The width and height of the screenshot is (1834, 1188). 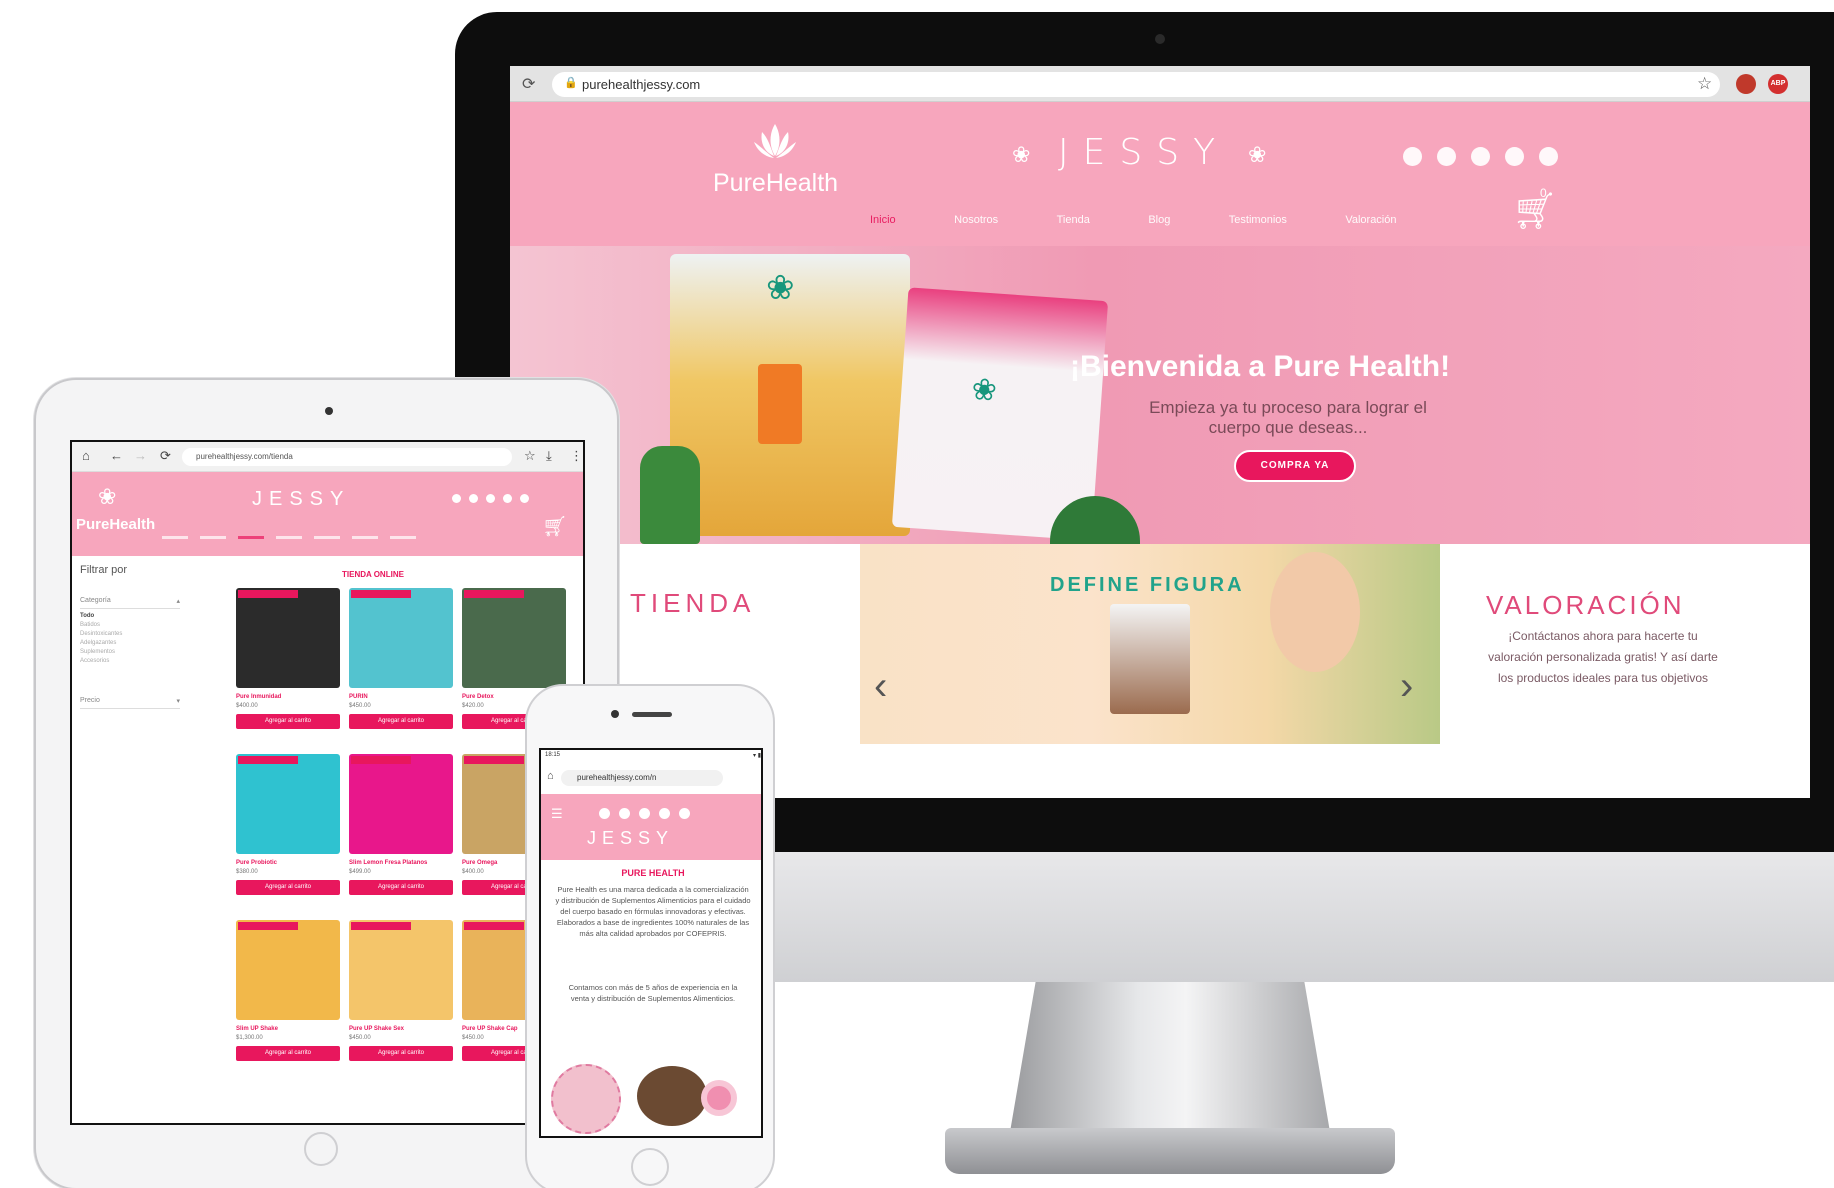 What do you see at coordinates (1778, 84) in the screenshot?
I see `adblock-icon: ABP` at bounding box center [1778, 84].